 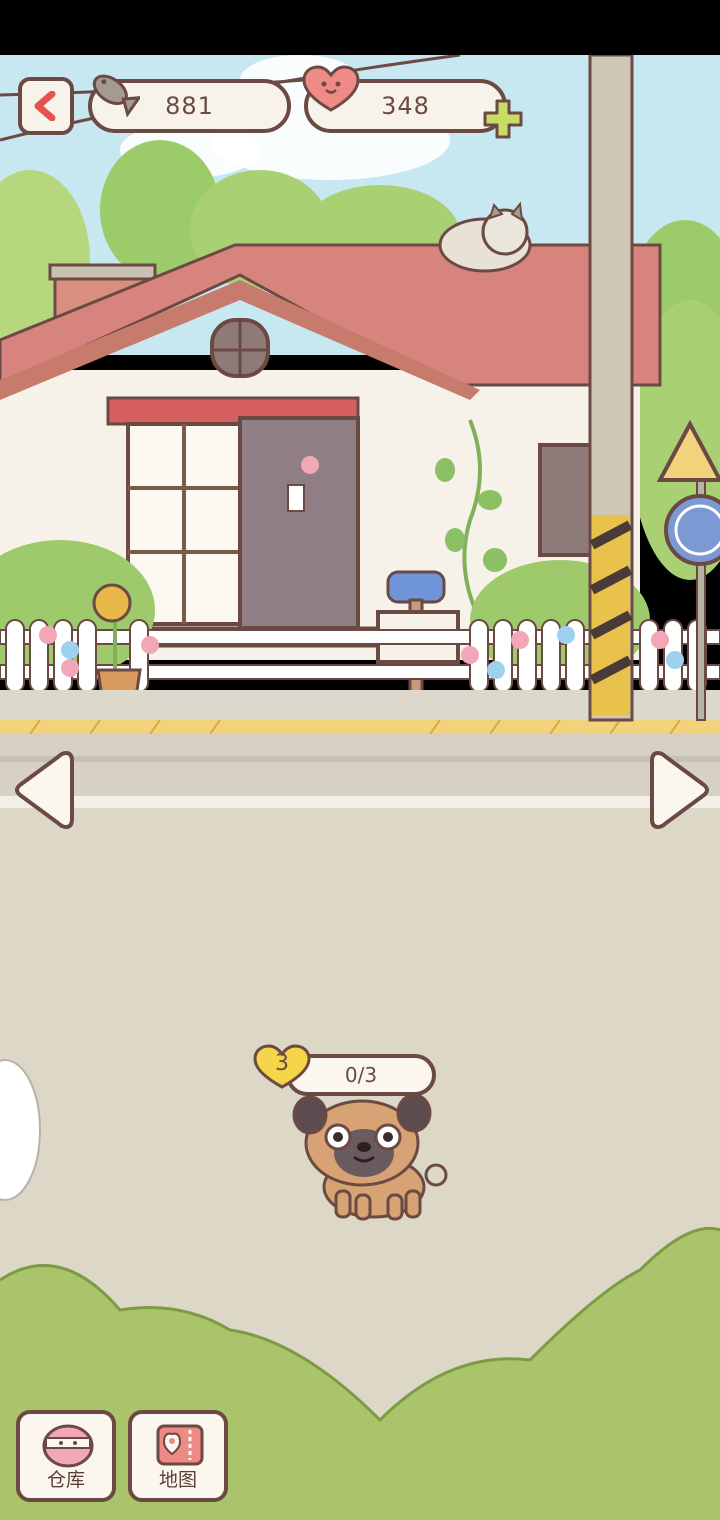 I want to click on heart-count: 348, so click(x=405, y=106).